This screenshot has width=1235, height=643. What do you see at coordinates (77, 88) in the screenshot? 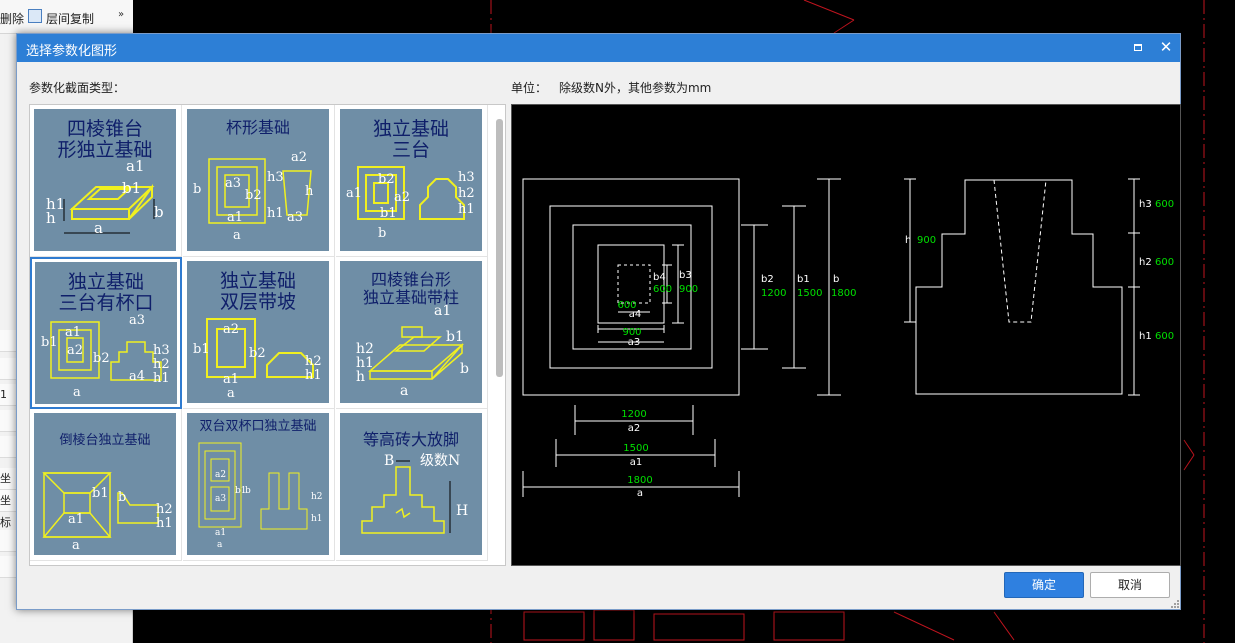
I see `section-type-label: 参数化截面类型：` at bounding box center [77, 88].